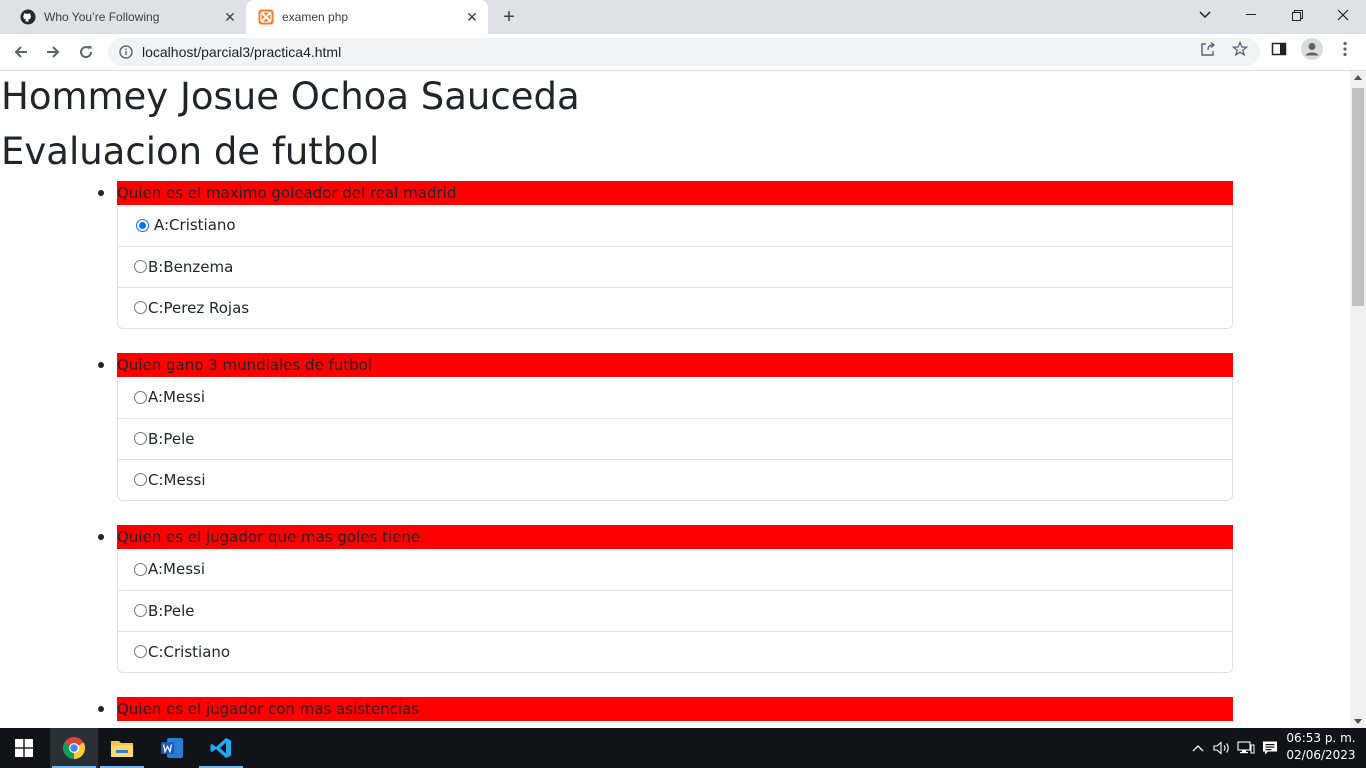 This screenshot has height=768, width=1366. I want to click on scroll-down-arrow-icon, so click(1358, 721).